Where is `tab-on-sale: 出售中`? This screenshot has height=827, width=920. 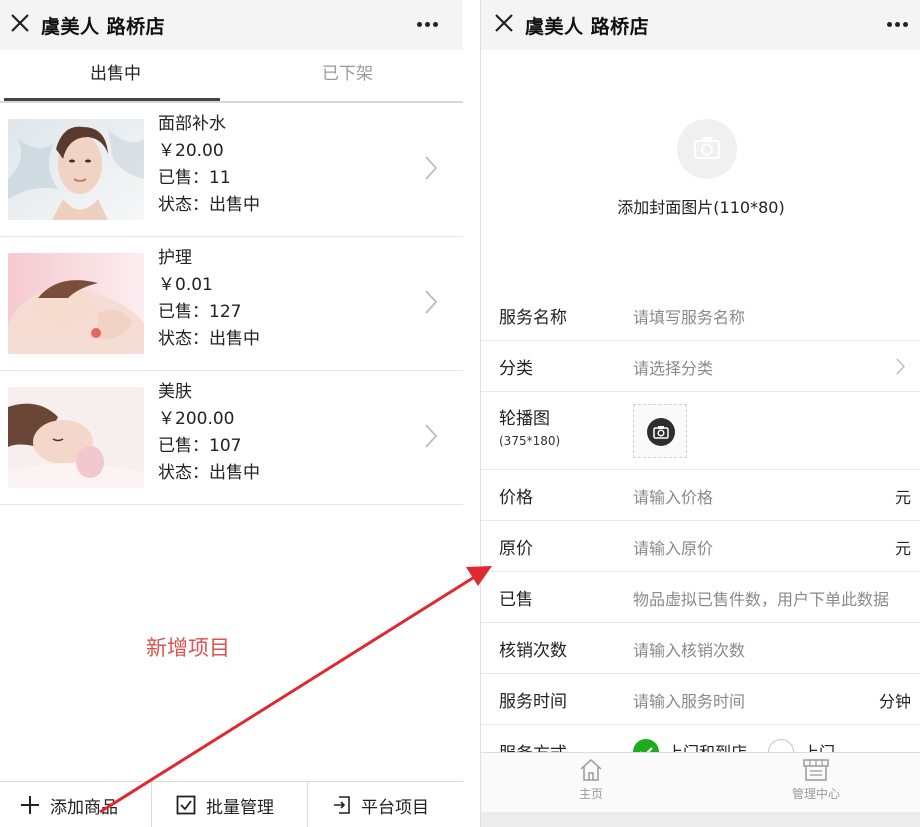 tab-on-sale: 出售中 is located at coordinates (115, 75).